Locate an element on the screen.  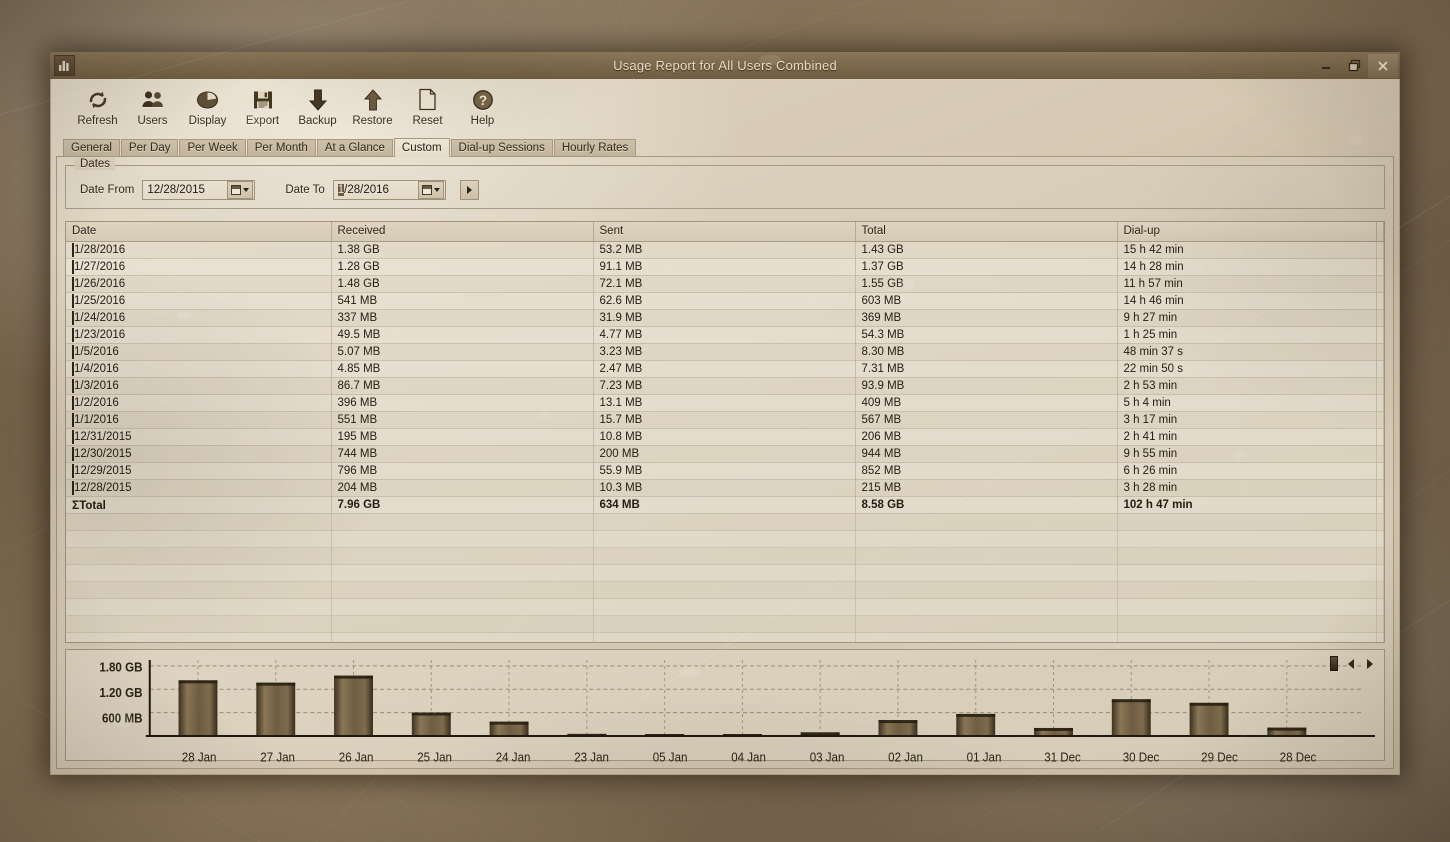
toolbar-button-restore: Restore is located at coordinates (372, 105).